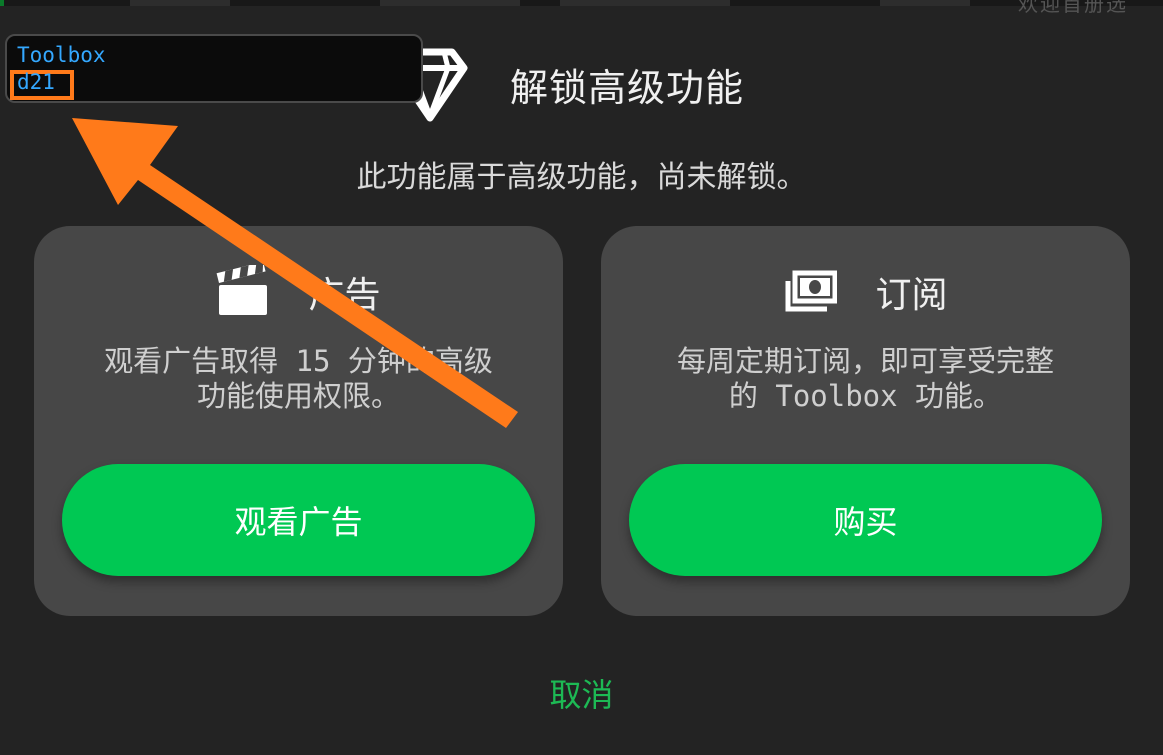 Image resolution: width=1163 pixels, height=755 pixels. What do you see at coordinates (911, 295) in the screenshot?
I see `subscription-card-title: 订阅` at bounding box center [911, 295].